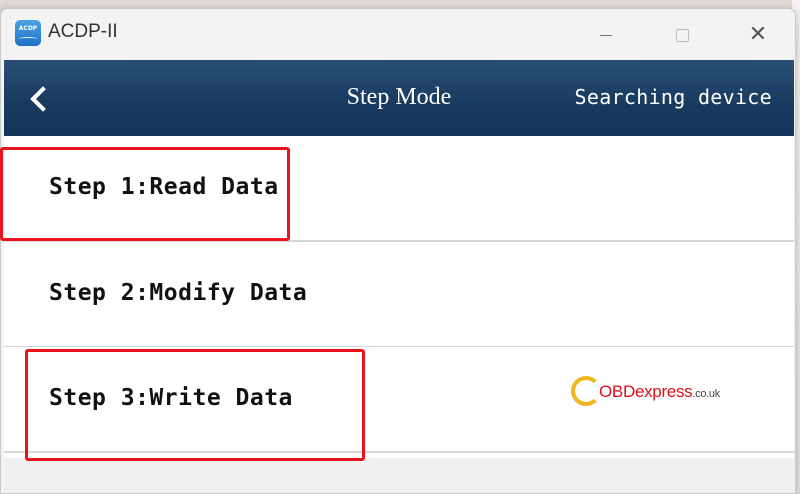  What do you see at coordinates (586, 391) in the screenshot?
I see `watermark-ring-icon` at bounding box center [586, 391].